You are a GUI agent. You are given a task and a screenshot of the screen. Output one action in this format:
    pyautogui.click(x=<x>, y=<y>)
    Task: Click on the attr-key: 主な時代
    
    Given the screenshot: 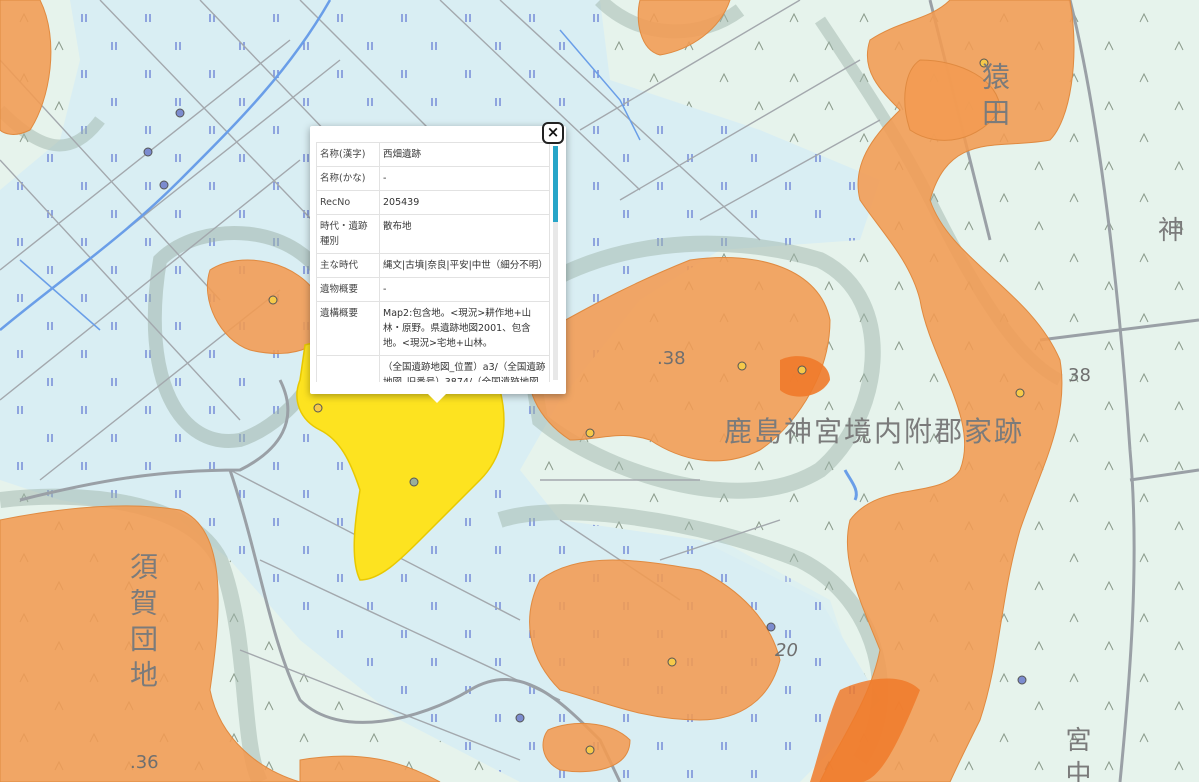 What is the action you would take?
    pyautogui.click(x=348, y=265)
    